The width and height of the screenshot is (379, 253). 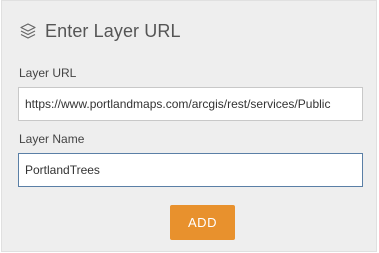 What do you see at coordinates (52, 139) in the screenshot?
I see `layer-name-label: Layer Name` at bounding box center [52, 139].